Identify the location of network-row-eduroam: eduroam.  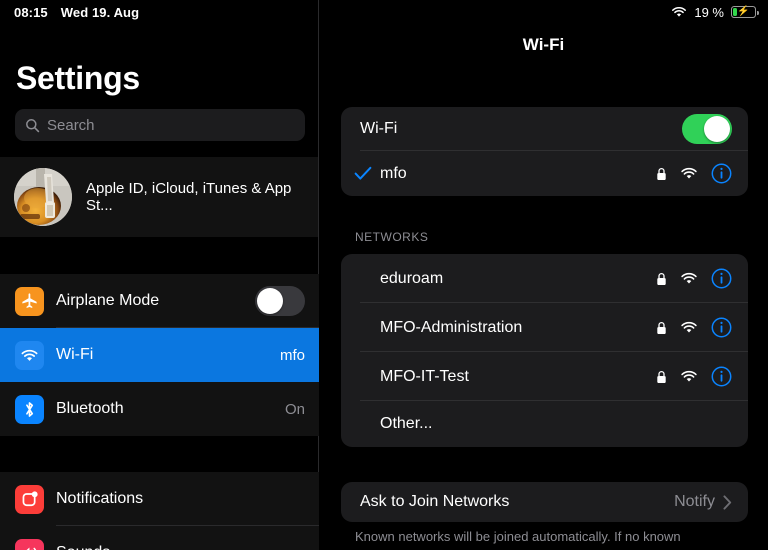
(544, 278).